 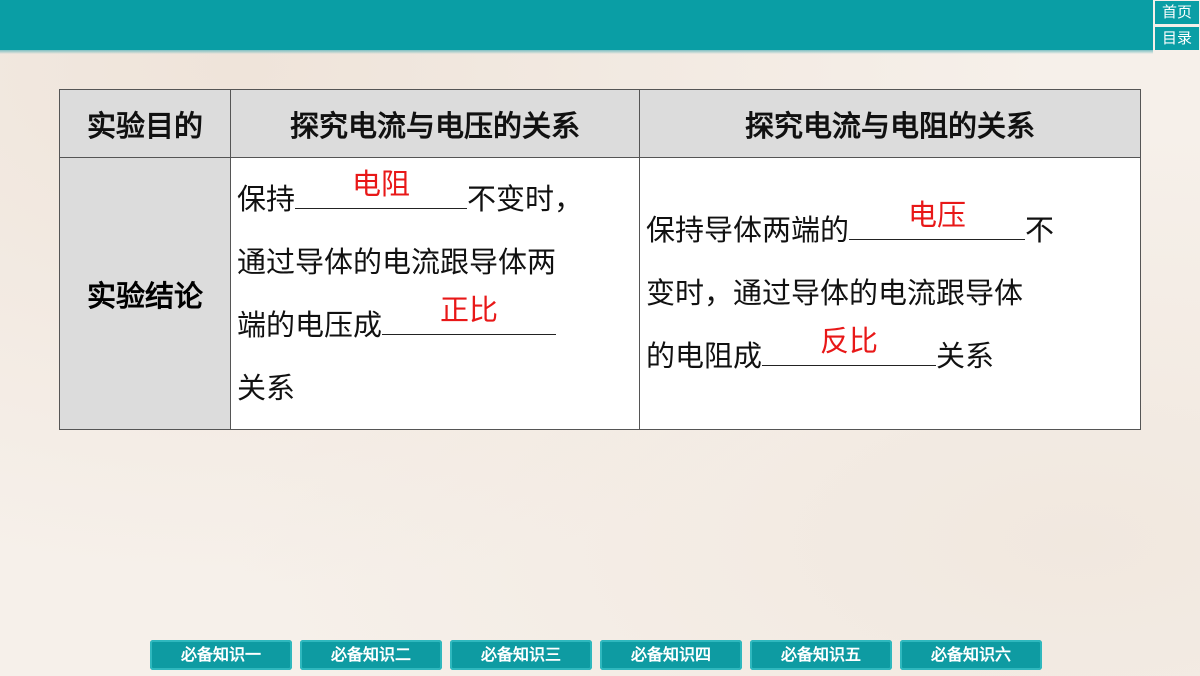 What do you see at coordinates (821, 655) in the screenshot?
I see `tab-knowledge-5: 必备知识五` at bounding box center [821, 655].